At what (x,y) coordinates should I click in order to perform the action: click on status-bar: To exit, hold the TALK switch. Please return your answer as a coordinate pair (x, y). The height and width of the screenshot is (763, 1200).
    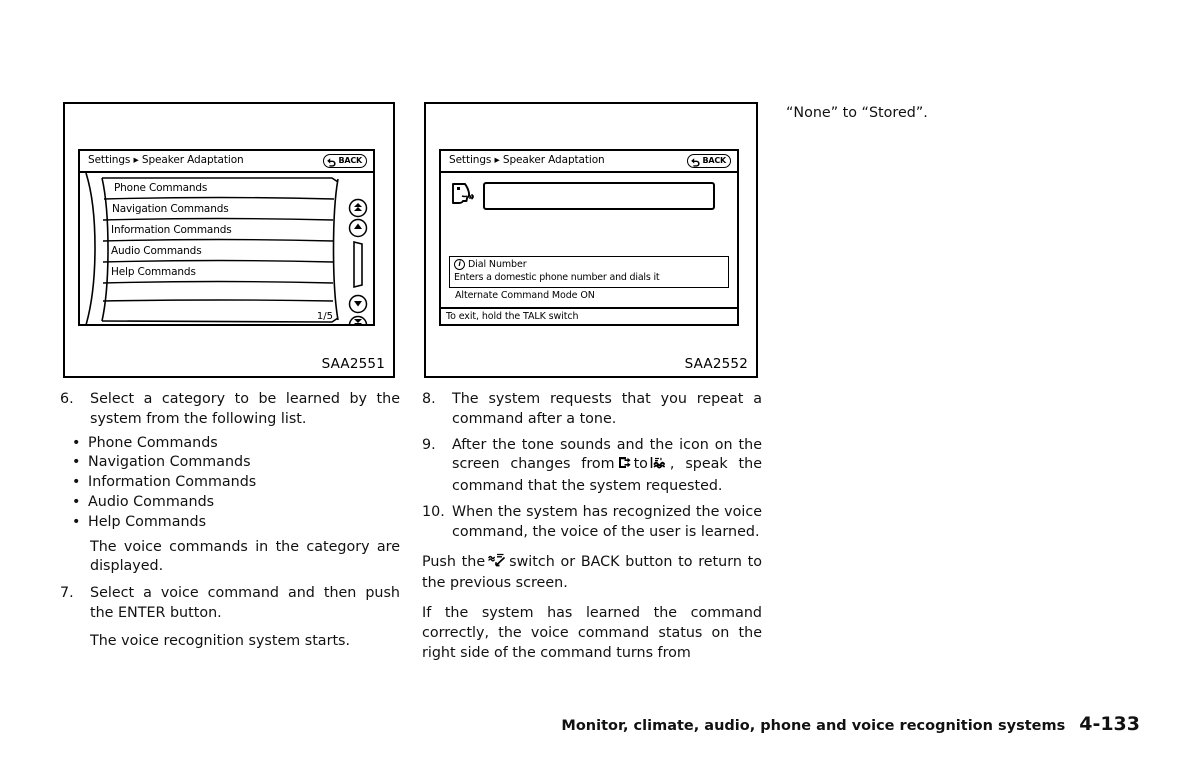
    Looking at the image, I should click on (589, 315).